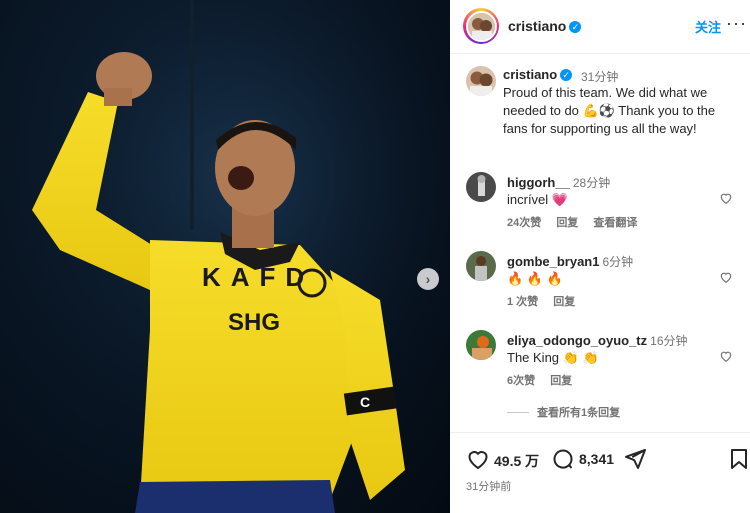  I want to click on view-replies-button: 查看所有1条回复, so click(563, 412).